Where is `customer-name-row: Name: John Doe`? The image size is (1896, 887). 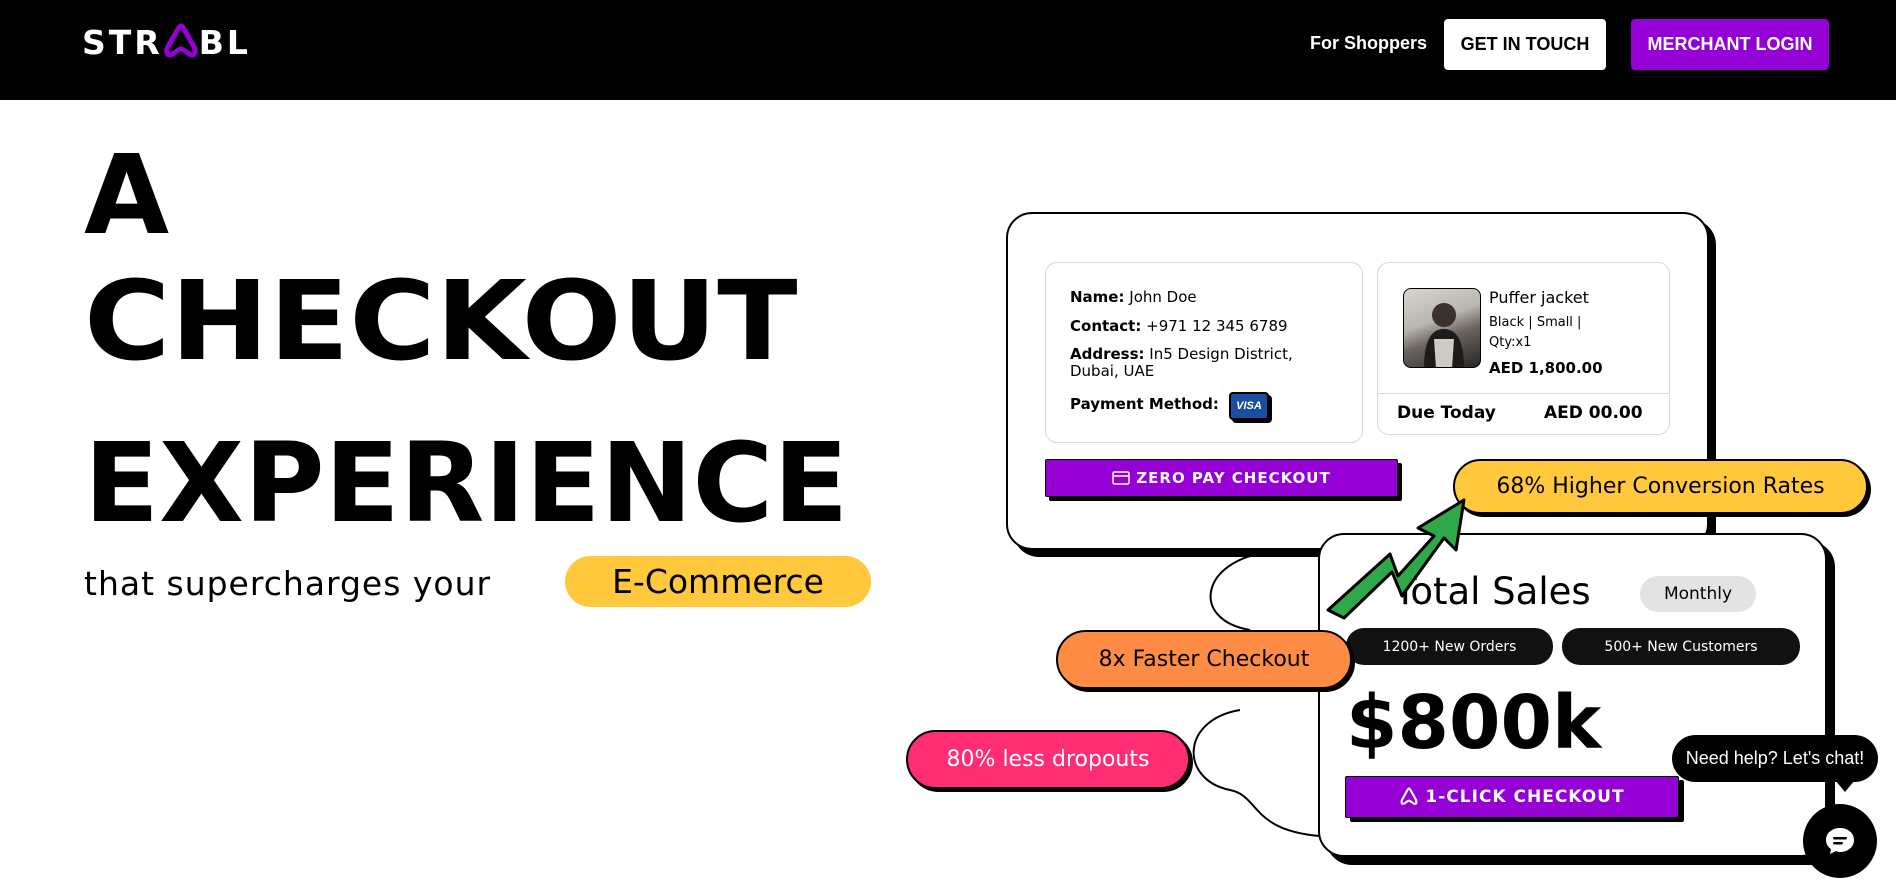
customer-name-row: Name: John Doe is located at coordinates (1133, 297).